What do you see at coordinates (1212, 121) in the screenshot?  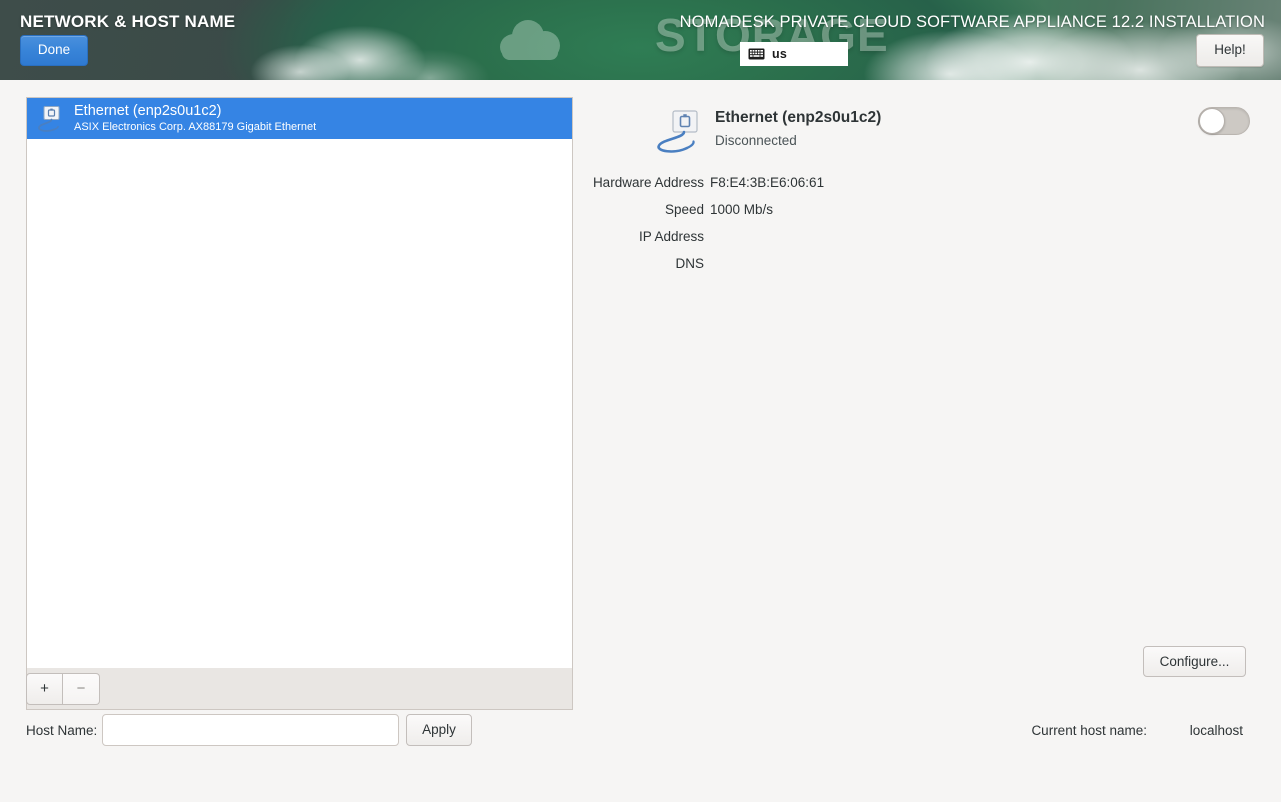 I see `toggle-knob` at bounding box center [1212, 121].